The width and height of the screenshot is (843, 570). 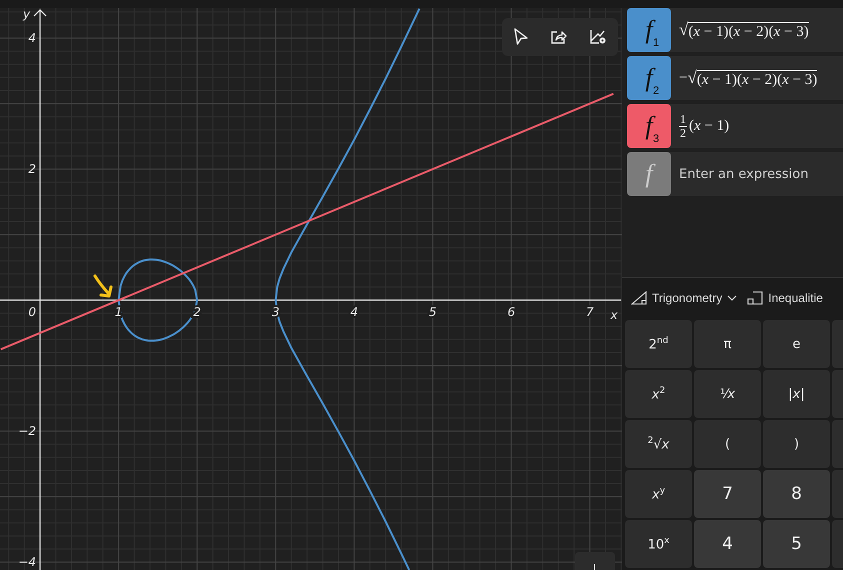 What do you see at coordinates (658, 344) in the screenshot?
I see `keypad-key: 2$^{nd}$` at bounding box center [658, 344].